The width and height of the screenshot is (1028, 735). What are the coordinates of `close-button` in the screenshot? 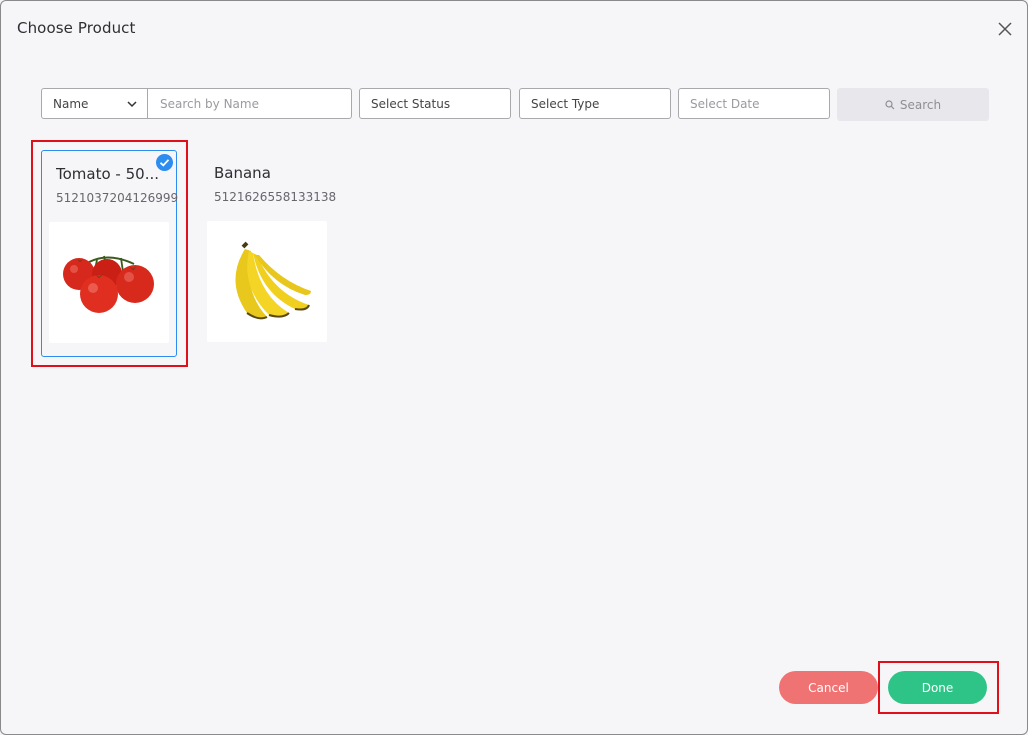 It's located at (1005, 29).